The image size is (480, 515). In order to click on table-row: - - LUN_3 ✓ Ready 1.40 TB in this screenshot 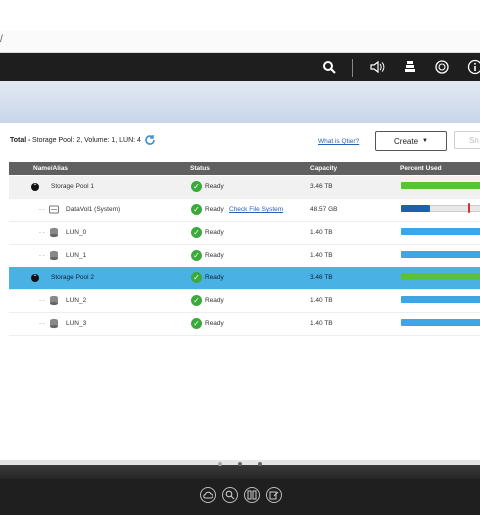, I will do `click(244, 324)`.